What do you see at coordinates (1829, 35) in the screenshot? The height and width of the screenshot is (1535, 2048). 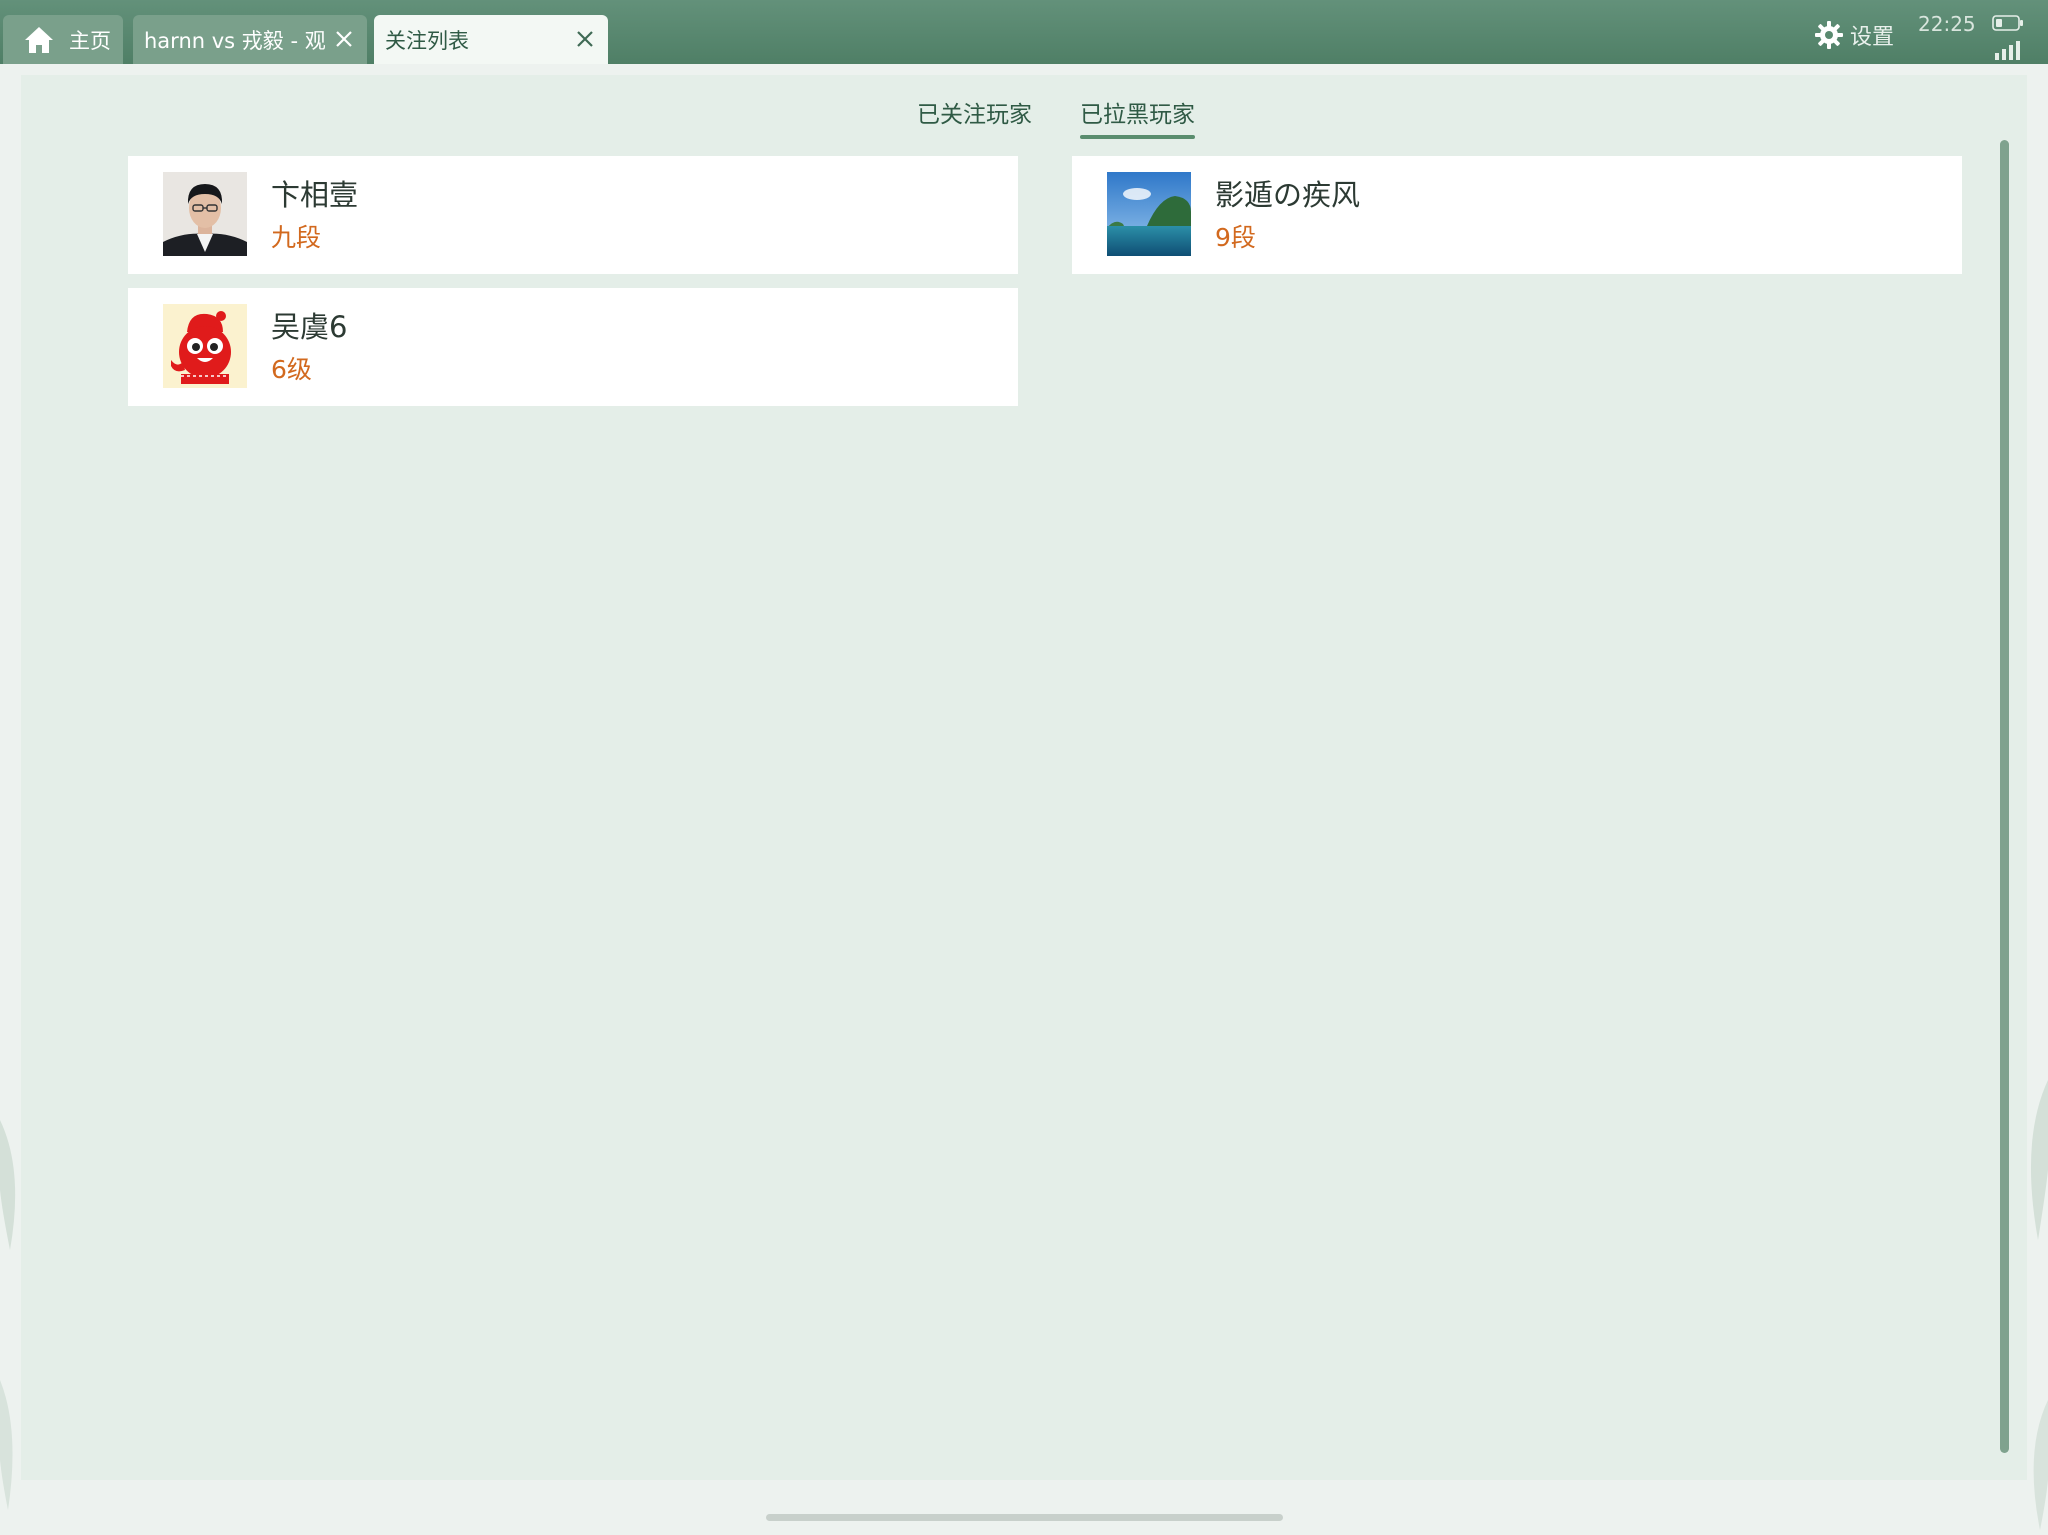 I see `gear-icon` at bounding box center [1829, 35].